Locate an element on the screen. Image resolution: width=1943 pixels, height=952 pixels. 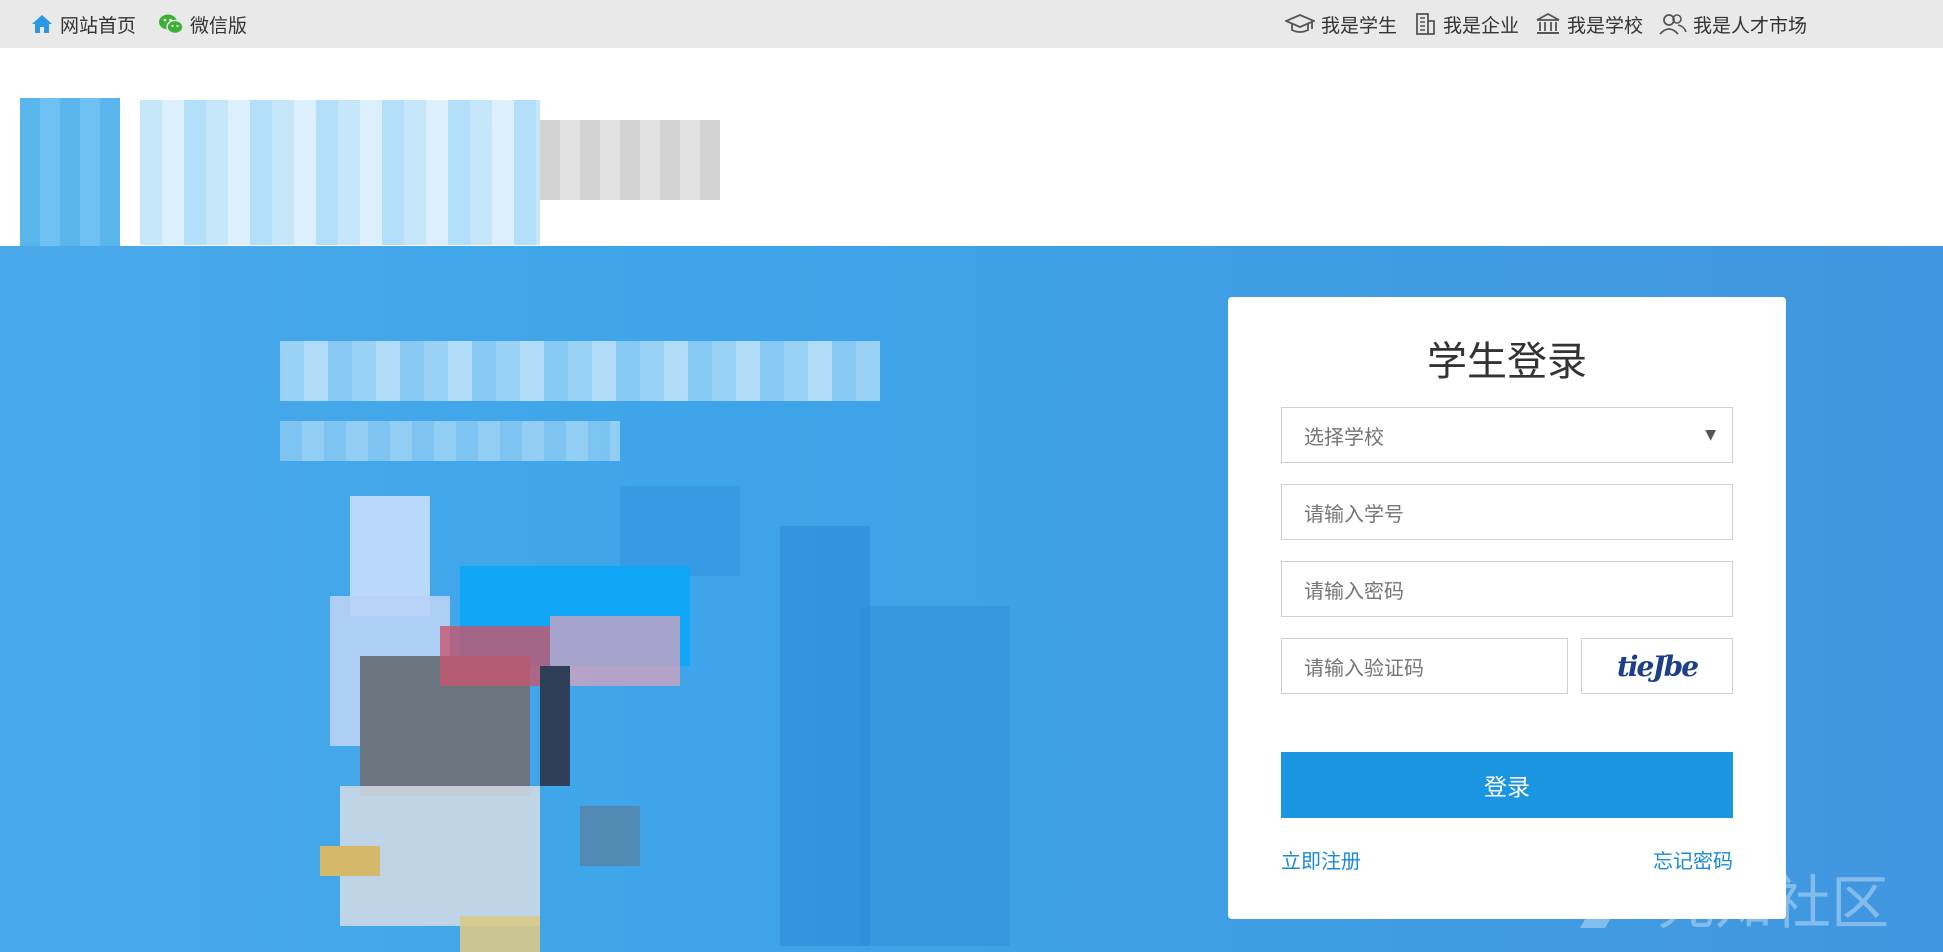
watermark-text: 先知社区 is located at coordinates (1773, 903).